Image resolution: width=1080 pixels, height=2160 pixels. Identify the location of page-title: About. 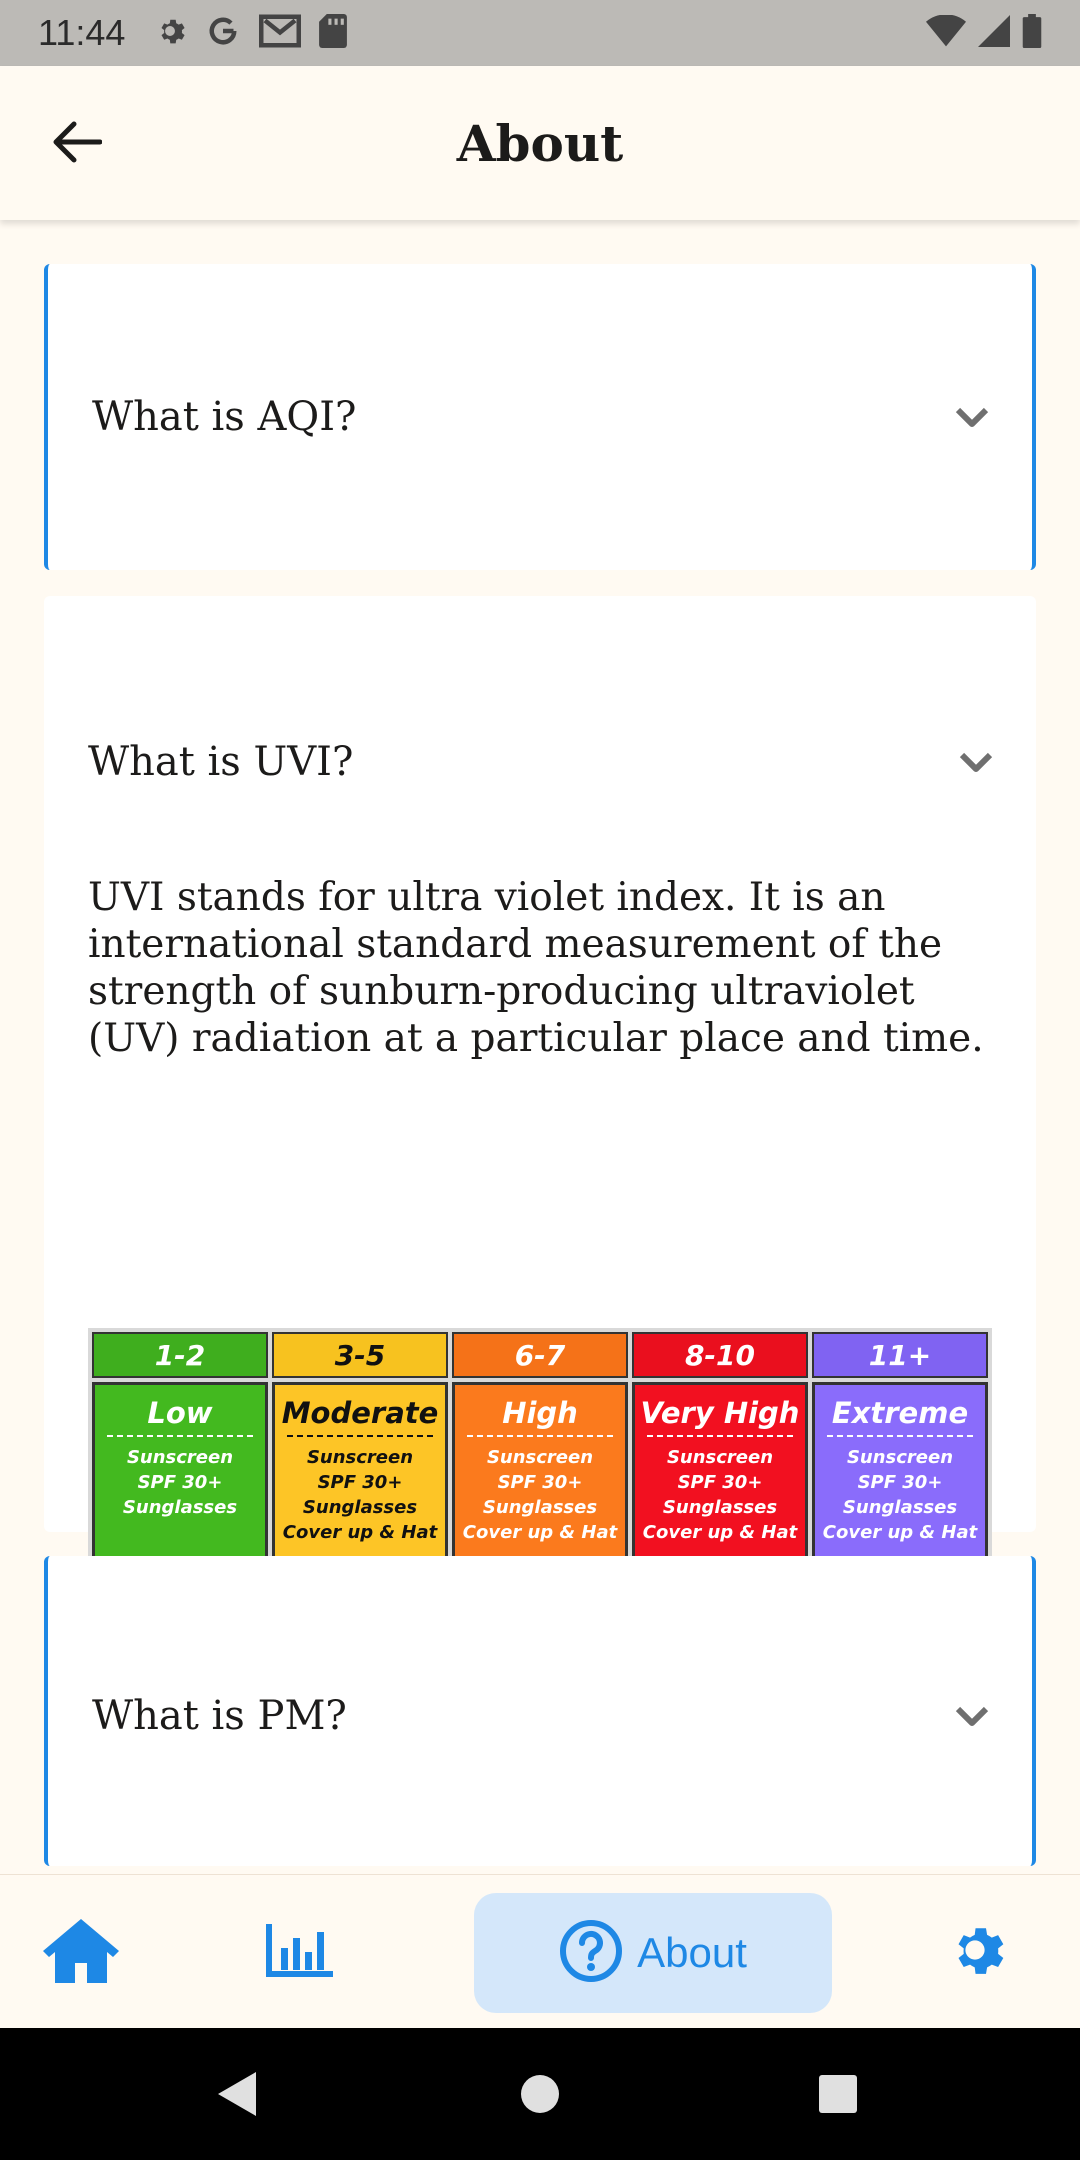
(540, 143).